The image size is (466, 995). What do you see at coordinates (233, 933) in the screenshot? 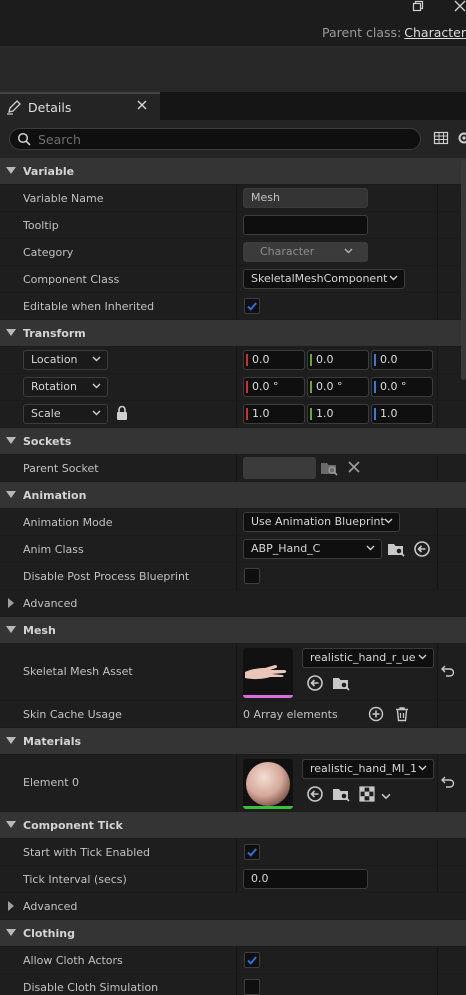
I see `section-clothing: Clothing` at bounding box center [233, 933].